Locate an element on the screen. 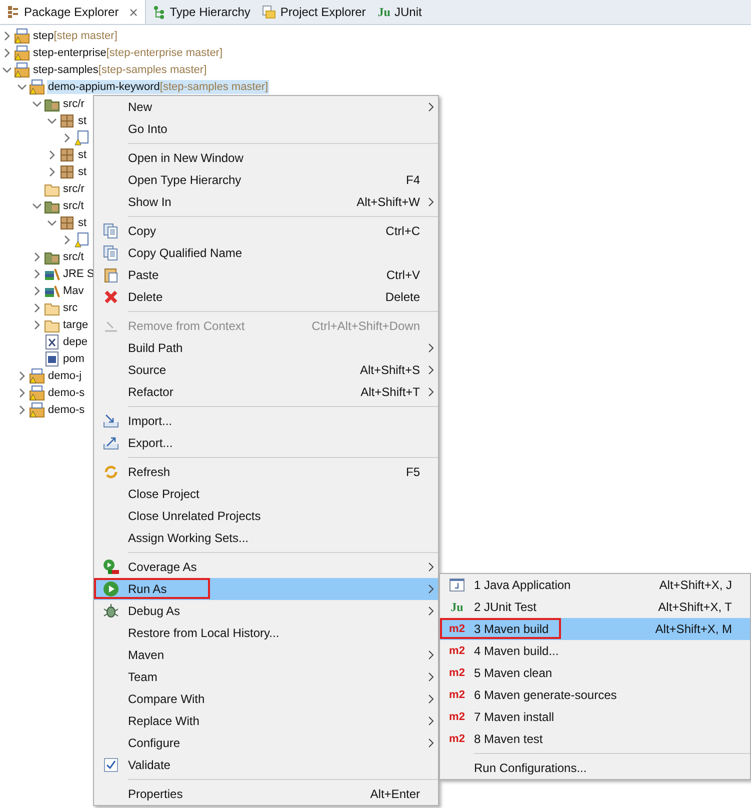 This screenshot has height=808, width=751. menu-item: Ju 2 JUnit Test Alt+Shift+X, T is located at coordinates (595, 607).